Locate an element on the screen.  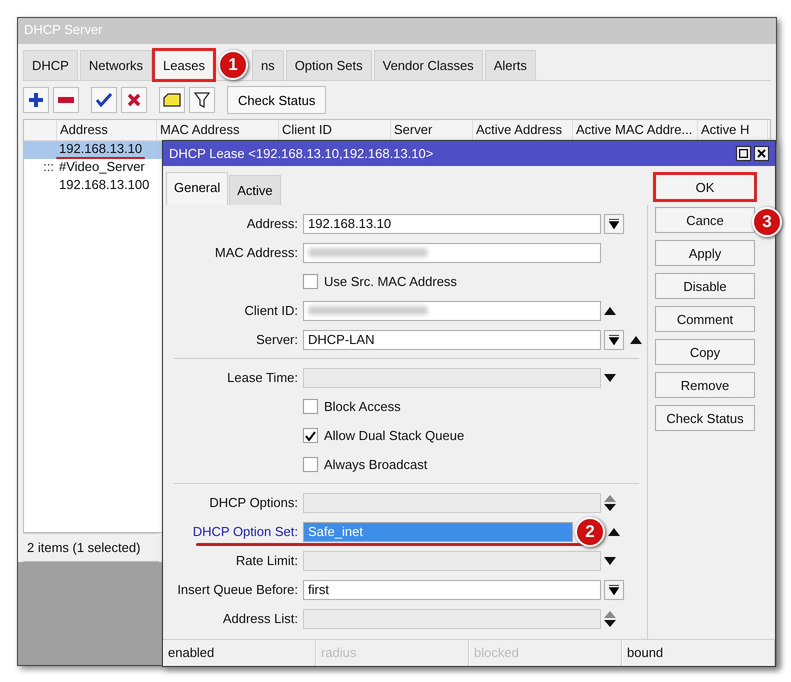
close-button is located at coordinates (761, 153).